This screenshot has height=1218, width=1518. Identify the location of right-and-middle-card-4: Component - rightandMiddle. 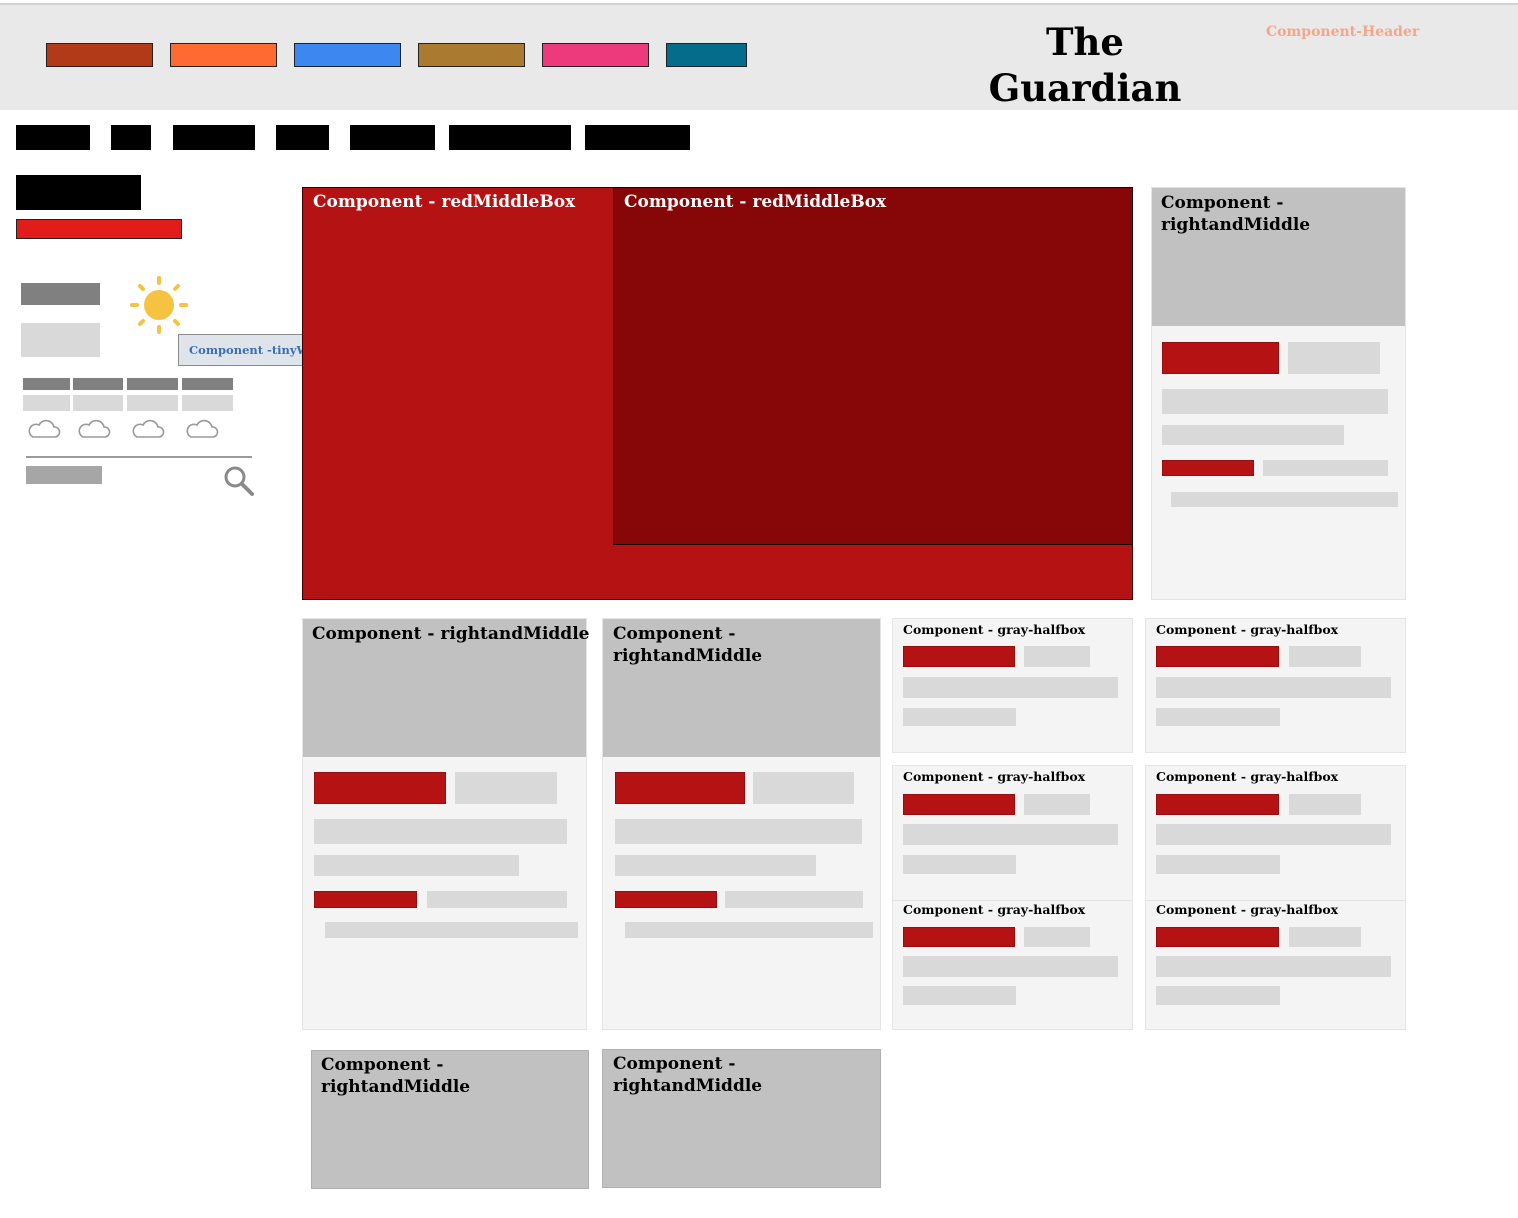
(450, 1119).